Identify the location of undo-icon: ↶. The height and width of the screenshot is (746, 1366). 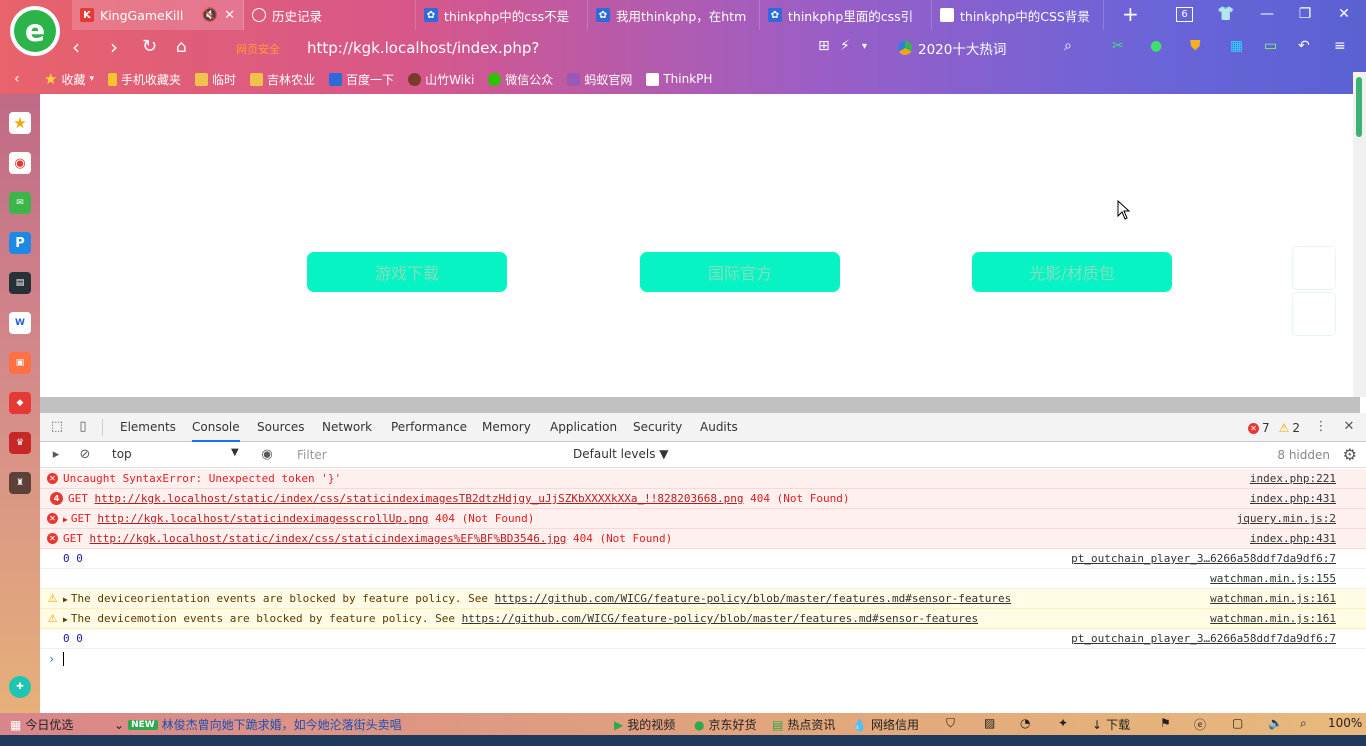
(1304, 46).